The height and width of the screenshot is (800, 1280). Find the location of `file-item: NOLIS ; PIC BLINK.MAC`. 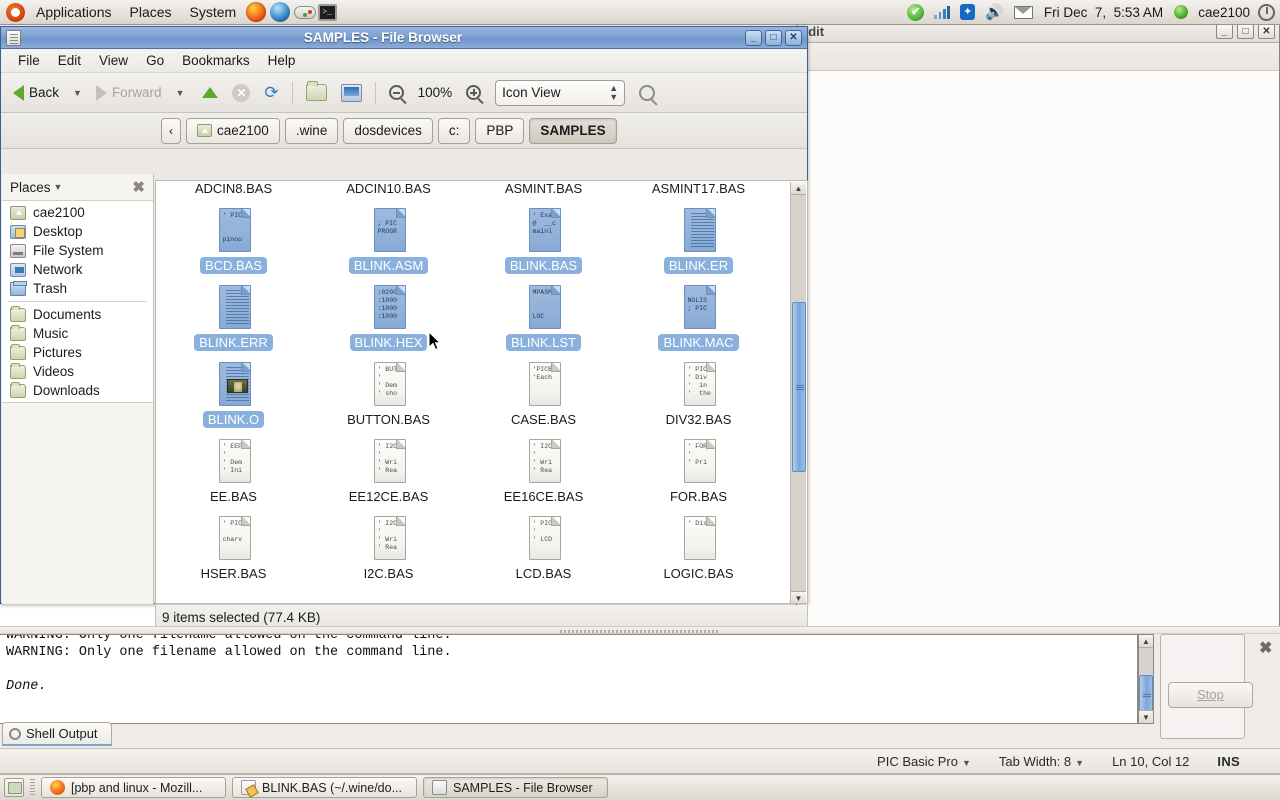

file-item: NOLIS ; PIC BLINK.MAC is located at coordinates (698, 319).